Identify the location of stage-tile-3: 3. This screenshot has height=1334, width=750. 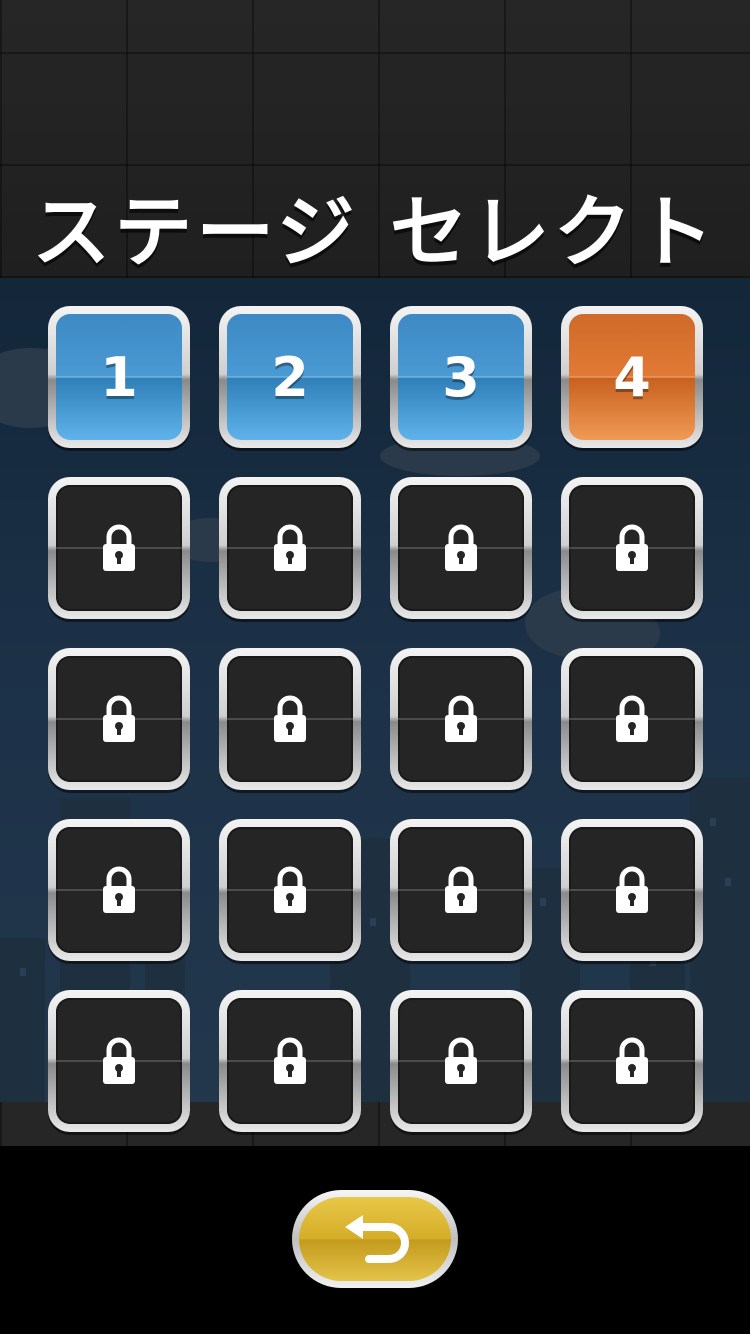
(461, 377).